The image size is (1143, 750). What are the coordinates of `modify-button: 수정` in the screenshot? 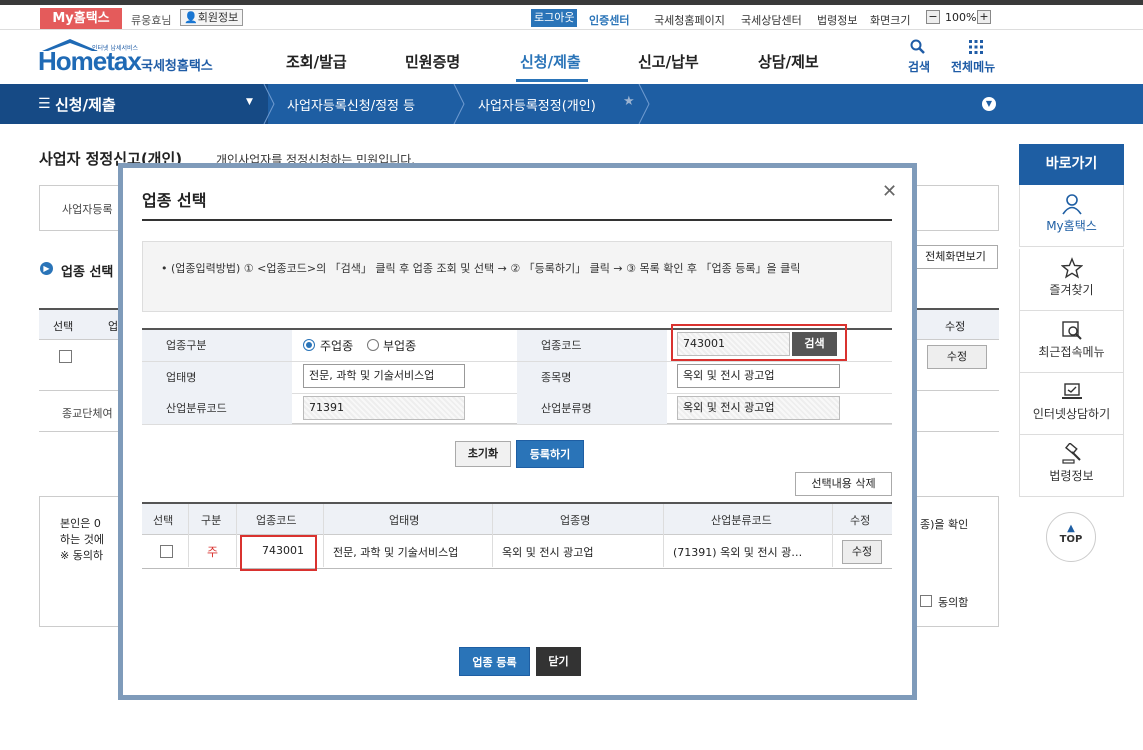 It's located at (957, 357).